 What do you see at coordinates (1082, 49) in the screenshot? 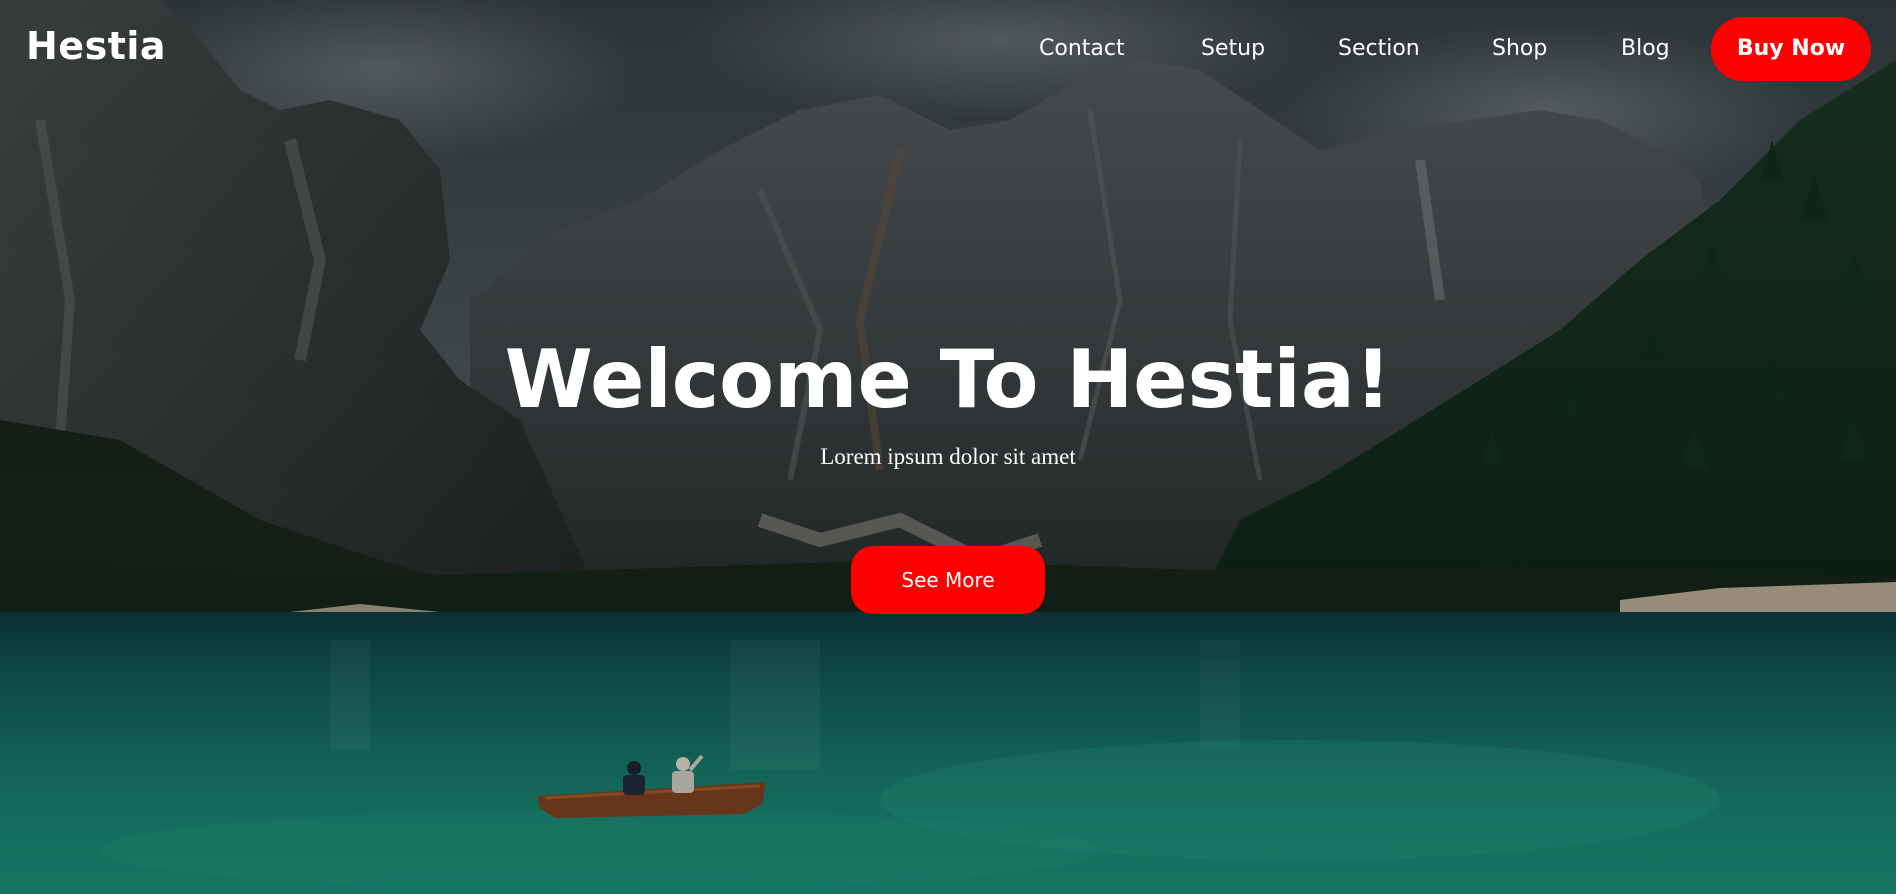
I see `nav-link-contact: Contact` at bounding box center [1082, 49].